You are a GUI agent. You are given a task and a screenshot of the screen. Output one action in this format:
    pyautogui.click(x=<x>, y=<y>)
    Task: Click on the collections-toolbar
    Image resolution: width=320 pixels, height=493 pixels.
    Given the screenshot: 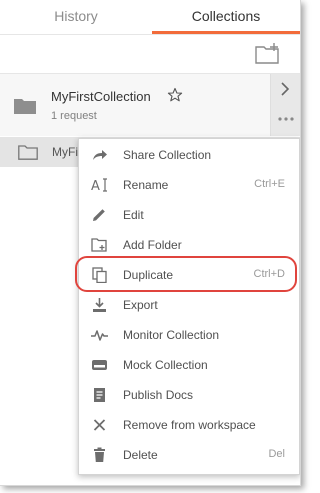 What is the action you would take?
    pyautogui.click(x=150, y=54)
    